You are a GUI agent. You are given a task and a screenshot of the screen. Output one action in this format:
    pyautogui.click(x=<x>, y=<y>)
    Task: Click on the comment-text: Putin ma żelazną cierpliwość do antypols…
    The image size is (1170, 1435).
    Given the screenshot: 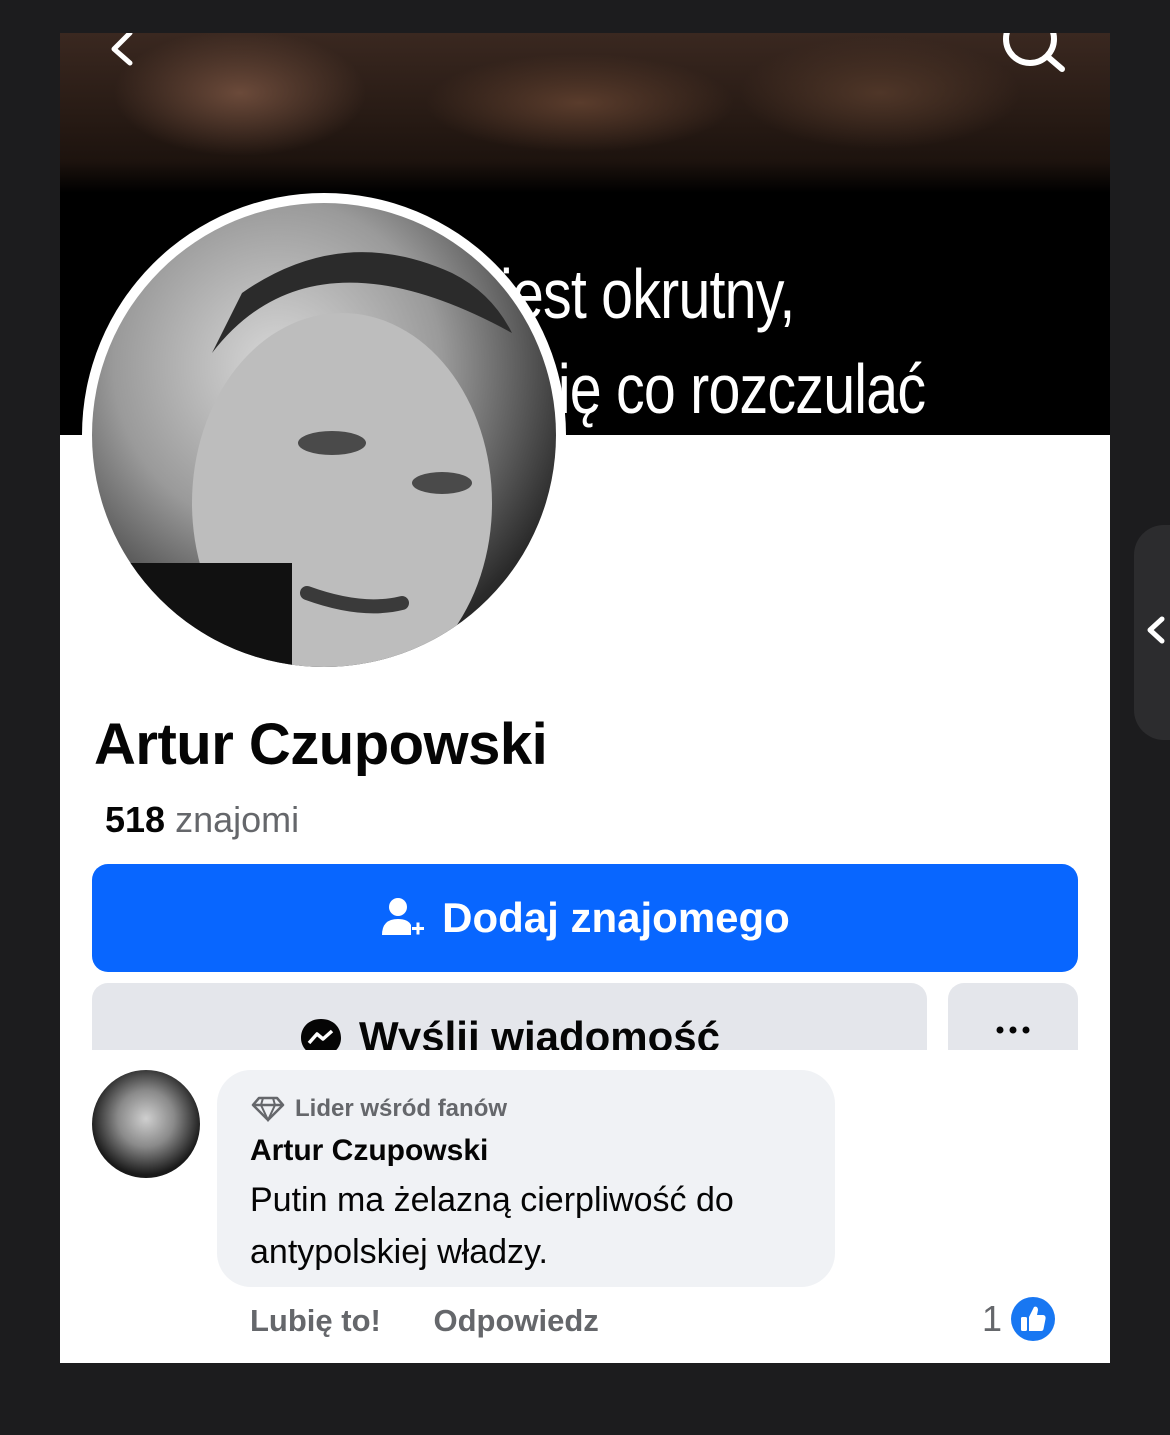 What is the action you would take?
    pyautogui.click(x=492, y=1226)
    